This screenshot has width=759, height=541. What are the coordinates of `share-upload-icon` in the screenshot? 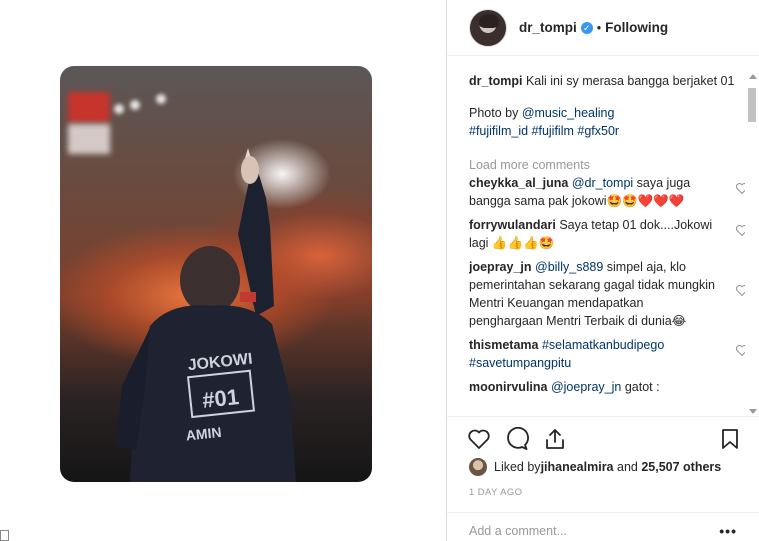 It's located at (555, 439).